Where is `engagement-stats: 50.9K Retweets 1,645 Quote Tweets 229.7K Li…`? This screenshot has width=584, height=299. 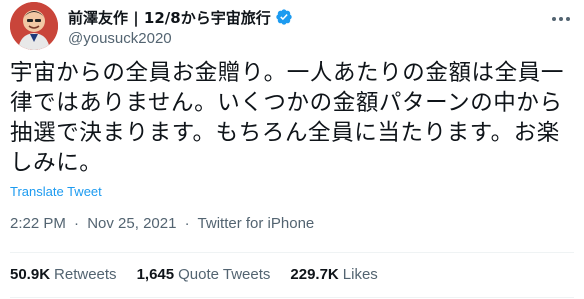 engagement-stats: 50.9K Retweets 1,645 Quote Tweets 229.7K Li… is located at coordinates (194, 274).